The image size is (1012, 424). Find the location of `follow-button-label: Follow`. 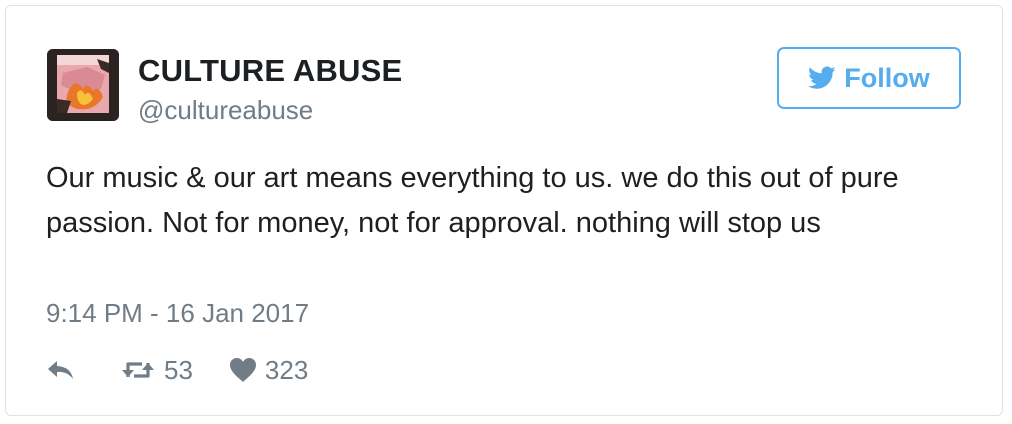

follow-button-label: Follow is located at coordinates (887, 77).